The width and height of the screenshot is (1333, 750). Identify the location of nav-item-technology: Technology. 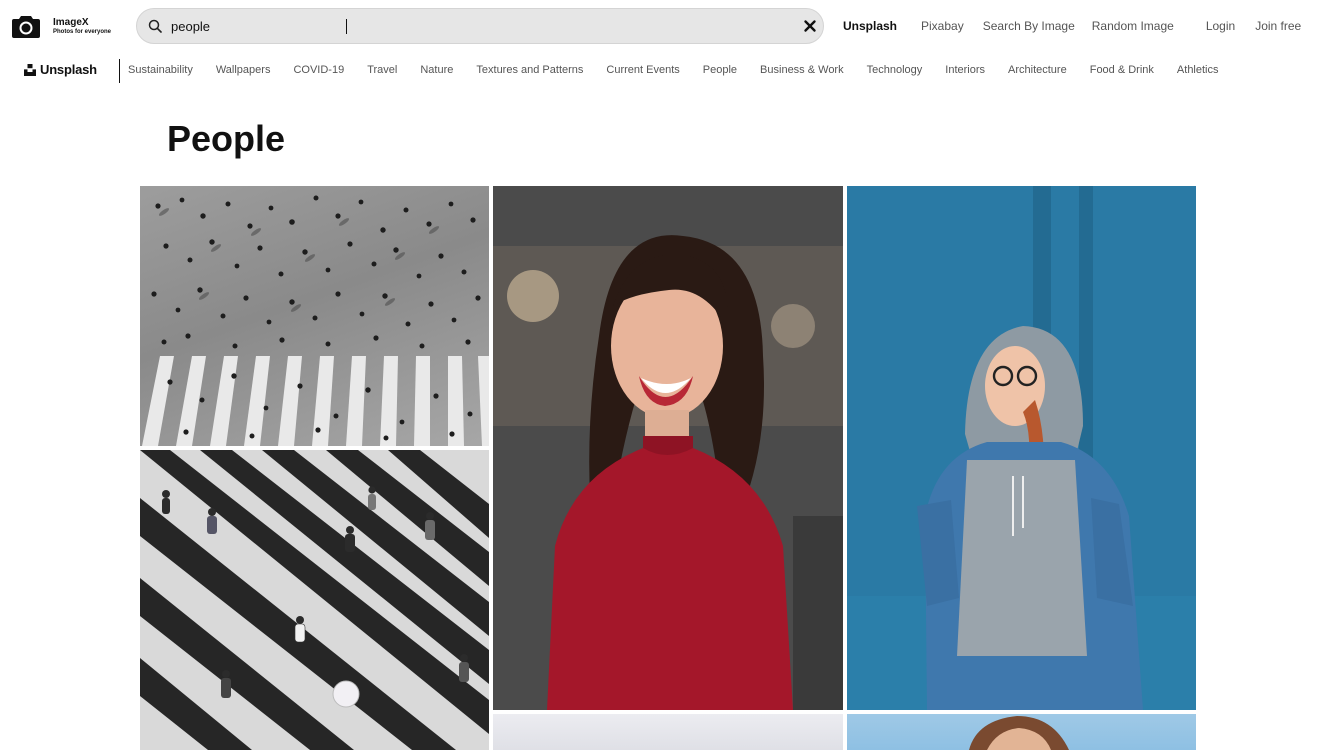
(895, 70).